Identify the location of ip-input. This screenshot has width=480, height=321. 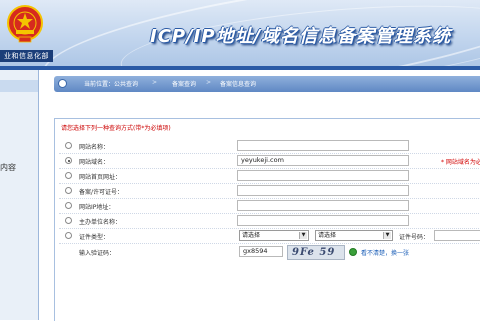
(323, 205).